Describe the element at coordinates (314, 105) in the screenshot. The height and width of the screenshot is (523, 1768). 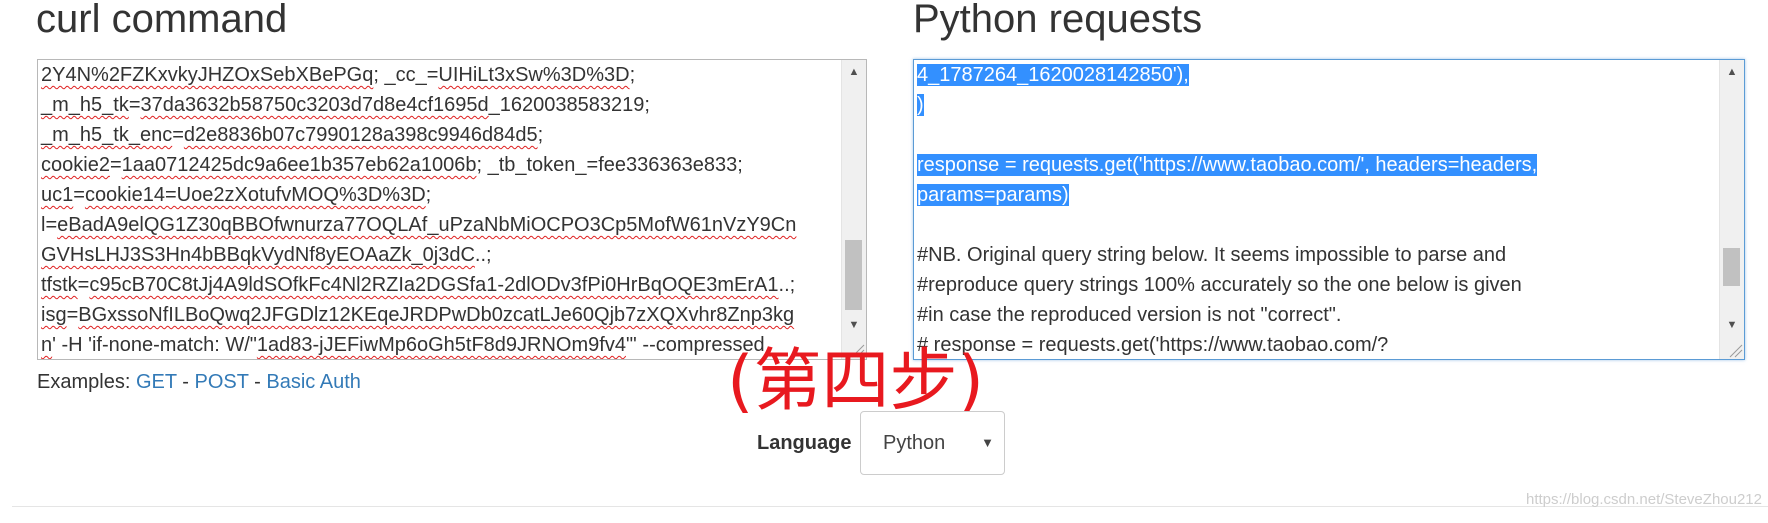
I see `spellcheck-word: 37da3632b58750c3203d7d8e4cf1695d` at that location.